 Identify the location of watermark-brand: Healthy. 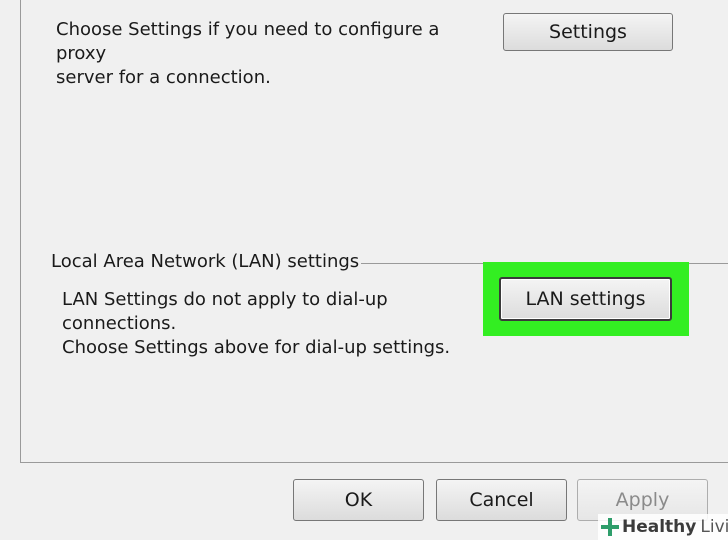
(659, 527).